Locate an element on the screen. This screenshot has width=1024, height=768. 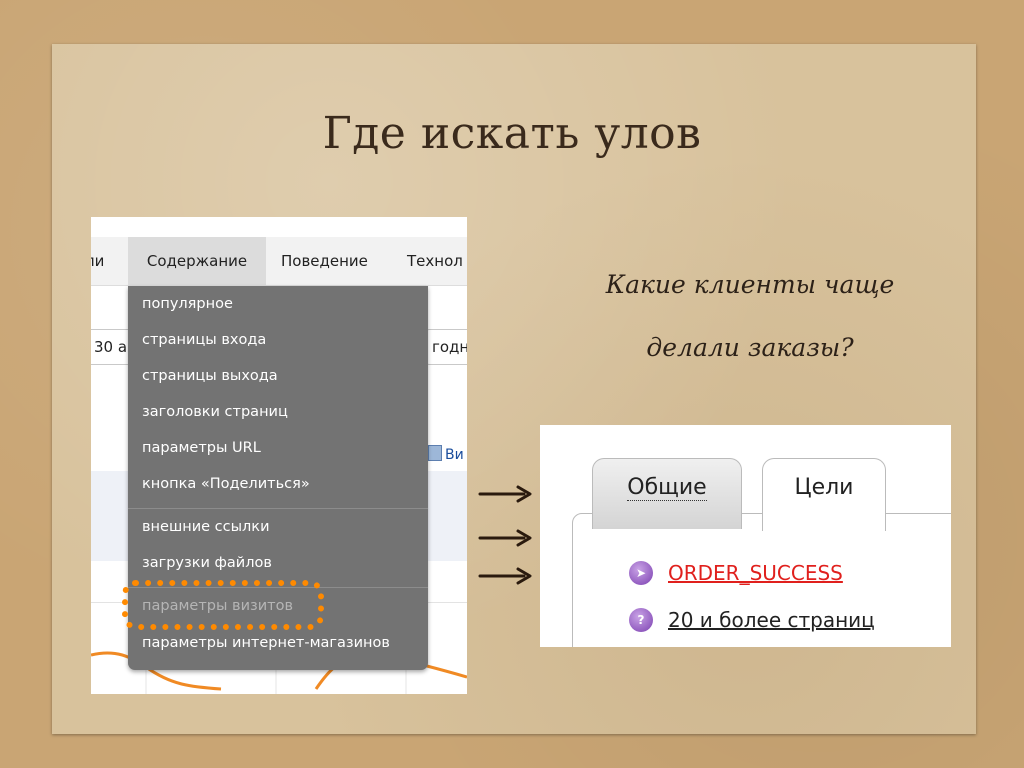
menu-item-url-params: параметры URL is located at coordinates (201, 448).